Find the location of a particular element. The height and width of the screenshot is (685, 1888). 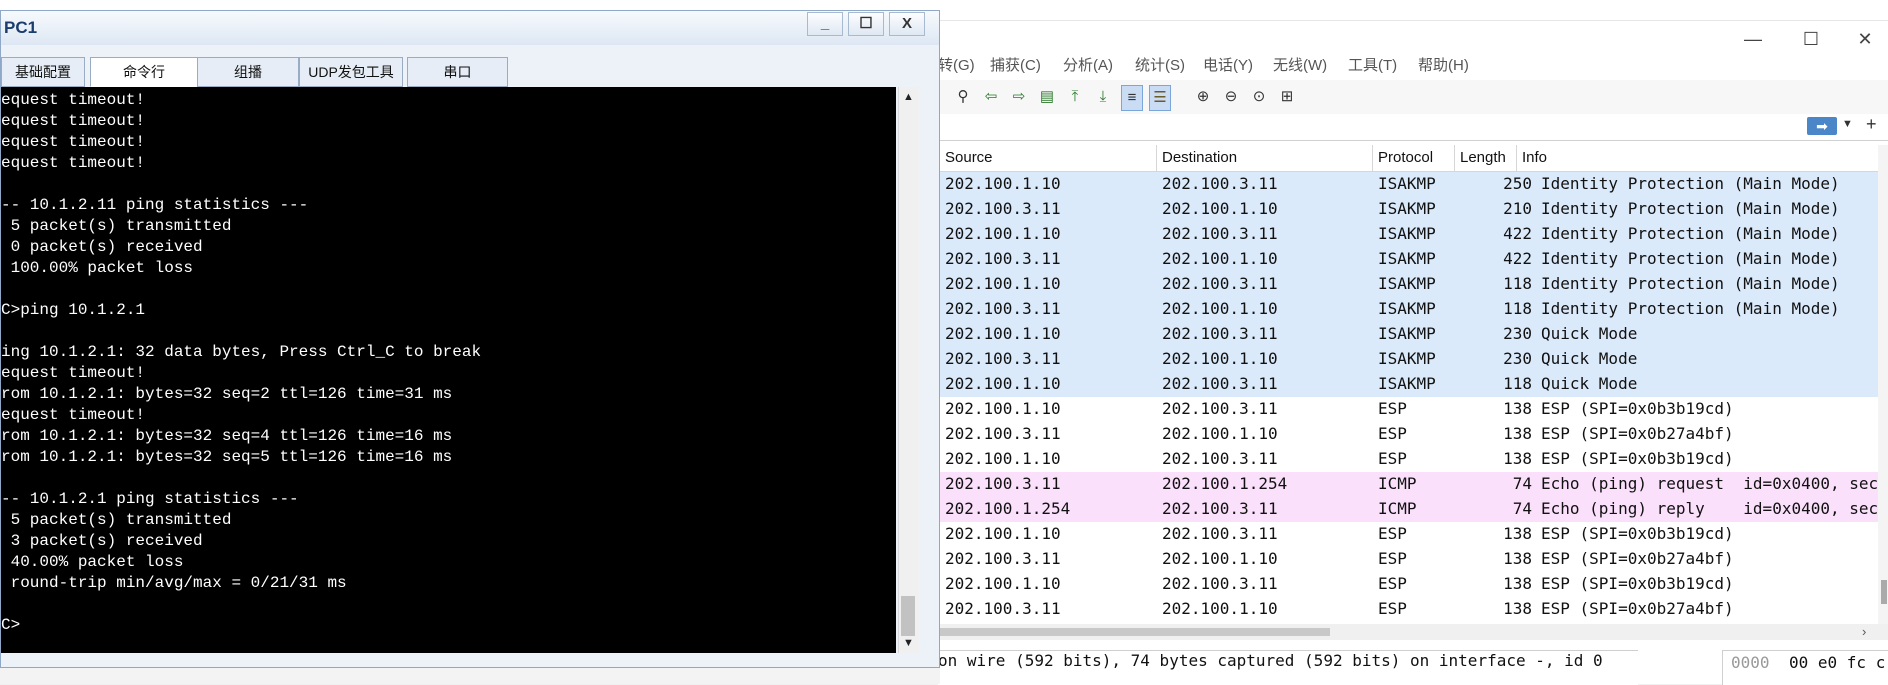

column-destination: Destination is located at coordinates (1199, 157).